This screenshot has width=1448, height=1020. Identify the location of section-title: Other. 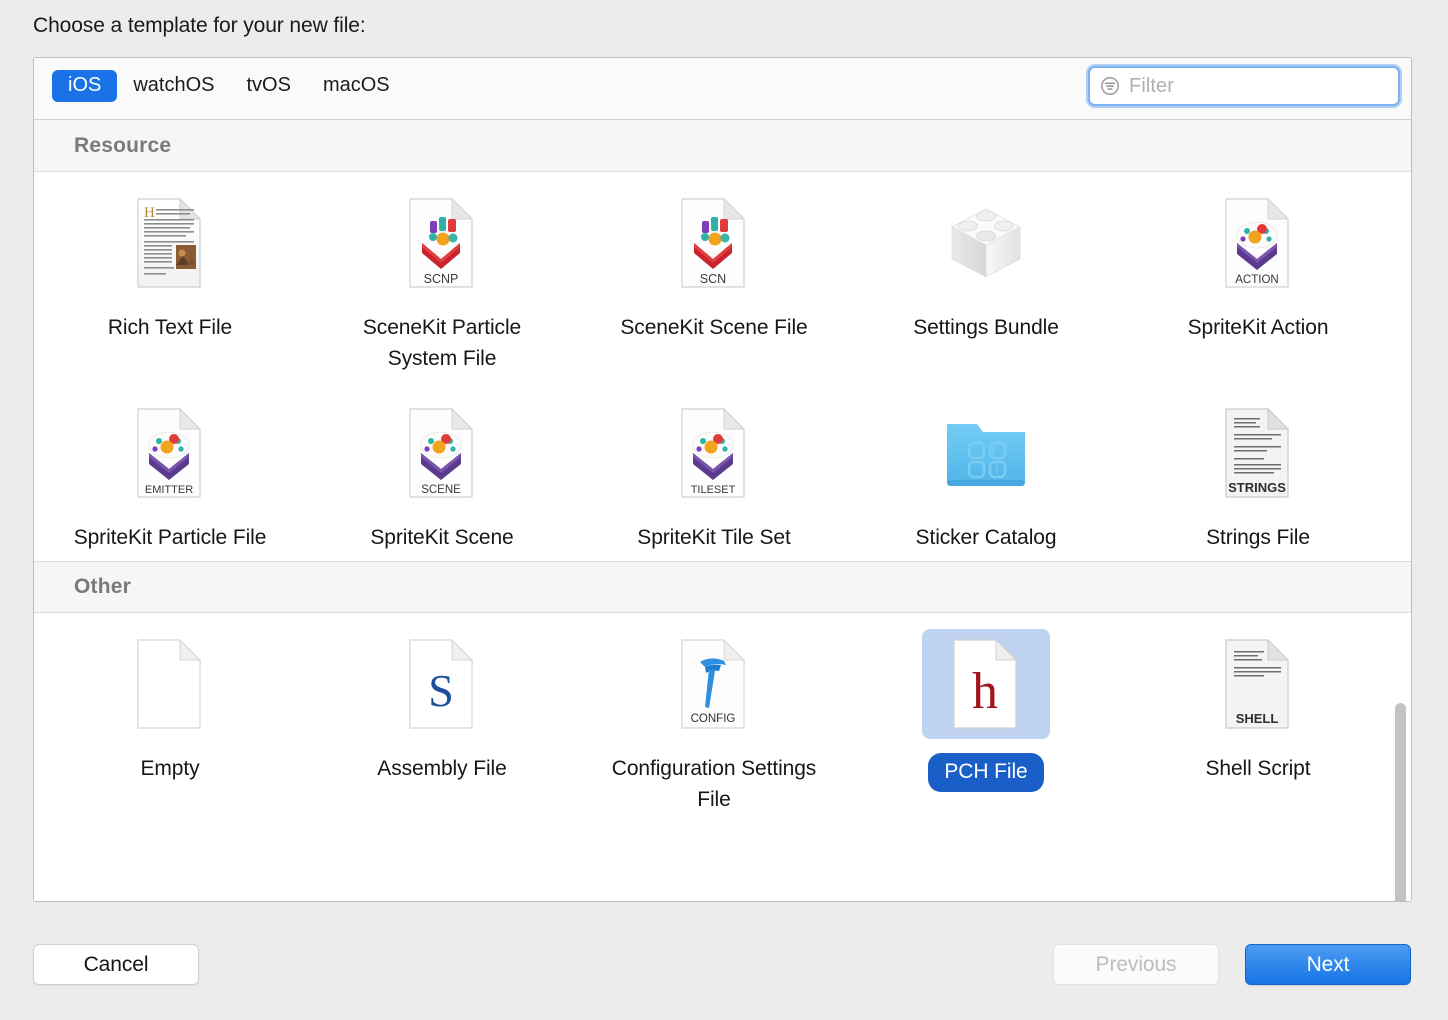
(103, 587).